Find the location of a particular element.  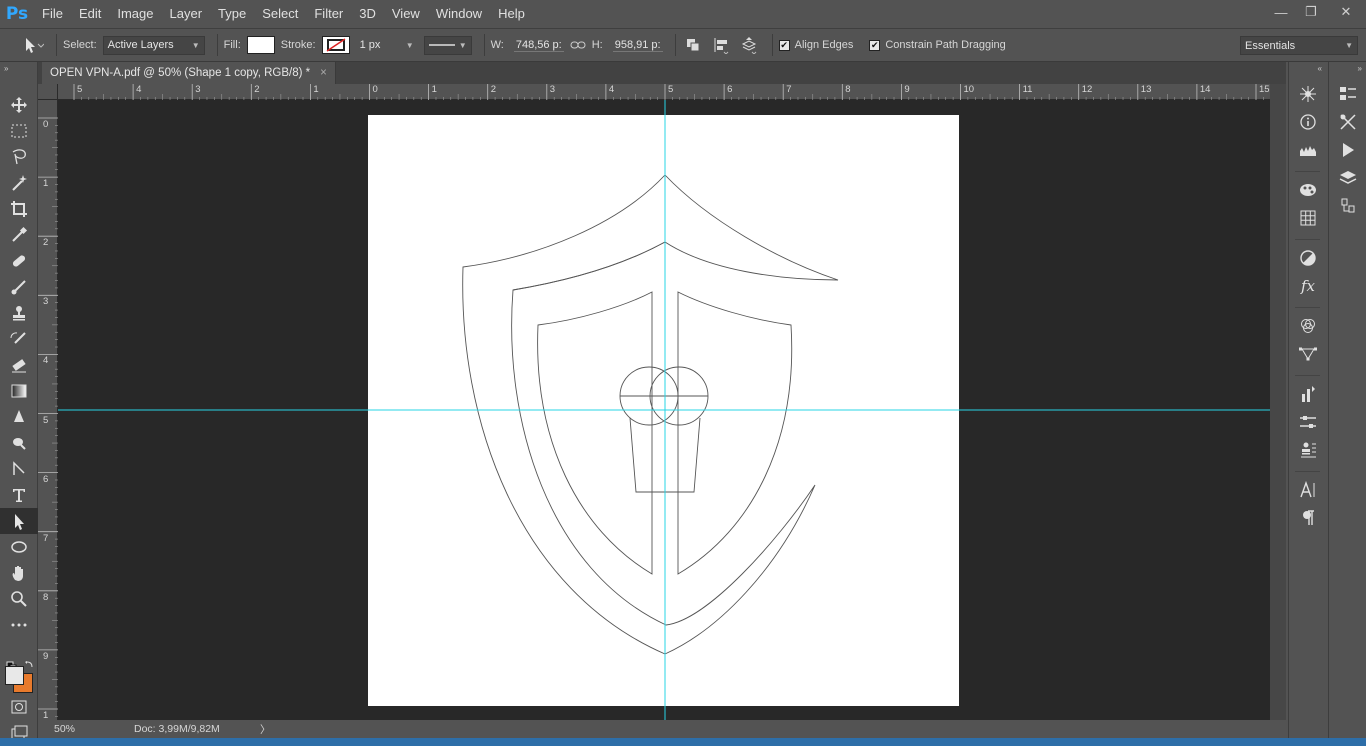

ruler-v-label: 8 is located at coordinates (46, 597).